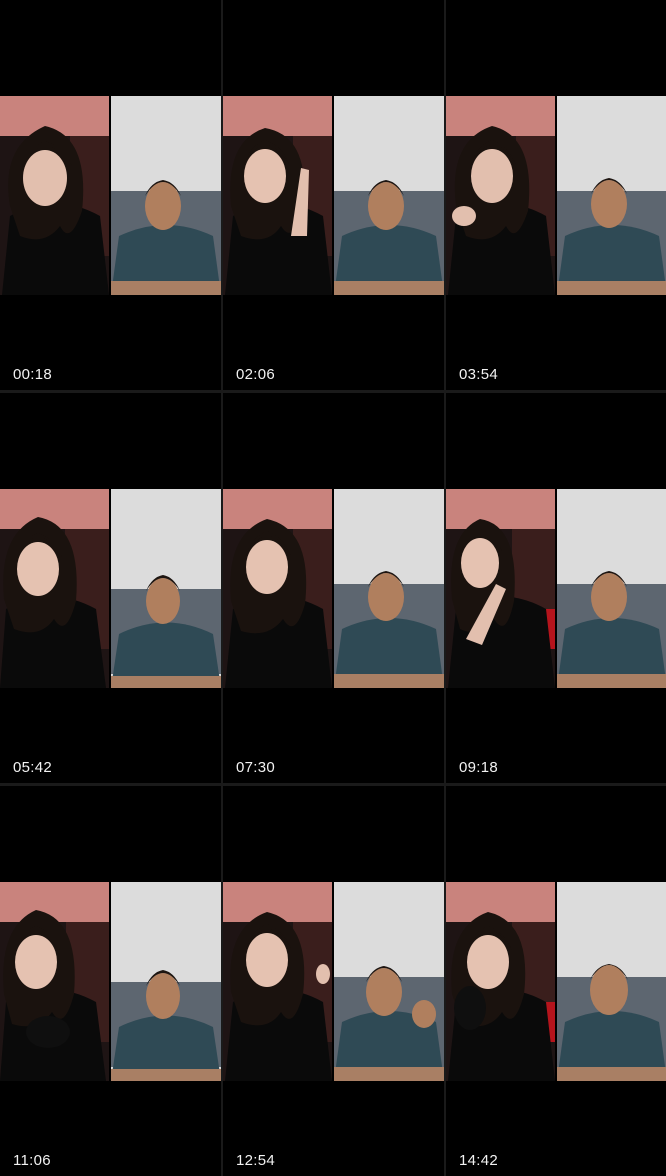  Describe the element at coordinates (256, 374) in the screenshot. I see `timestamp-label: 02:06` at that location.